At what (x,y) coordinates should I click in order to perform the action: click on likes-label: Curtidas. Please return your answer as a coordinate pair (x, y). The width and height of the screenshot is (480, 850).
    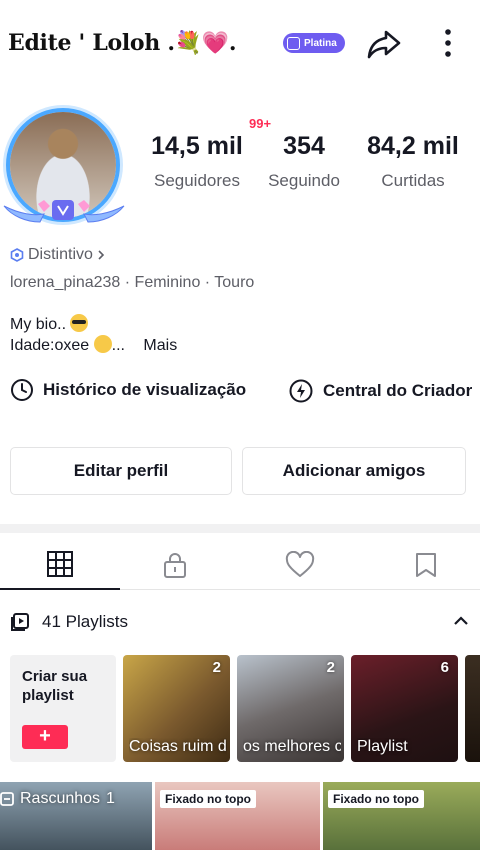
    Looking at the image, I should click on (413, 180).